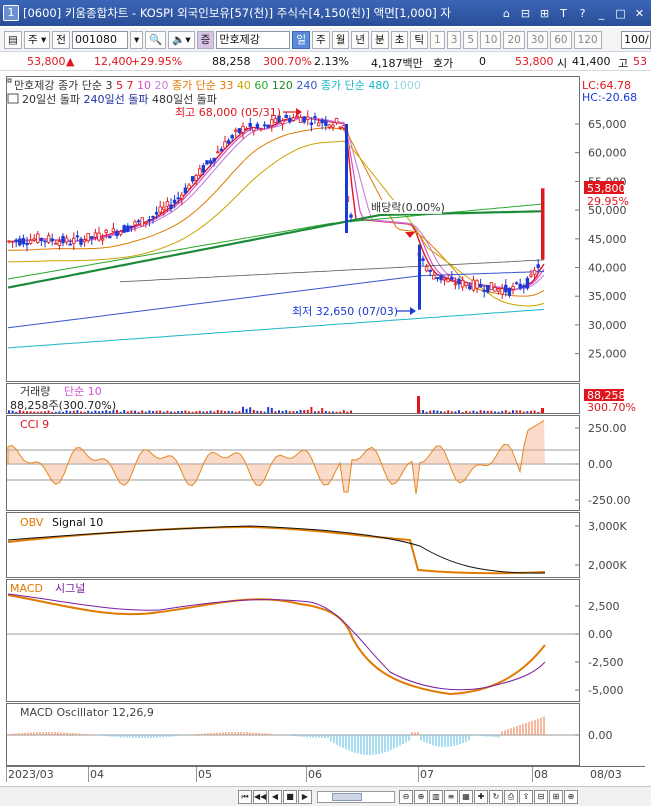 Image resolution: width=651 pixels, height=810 pixels. What do you see at coordinates (11, 13) in the screenshot?
I see `window-number: 1` at bounding box center [11, 13].